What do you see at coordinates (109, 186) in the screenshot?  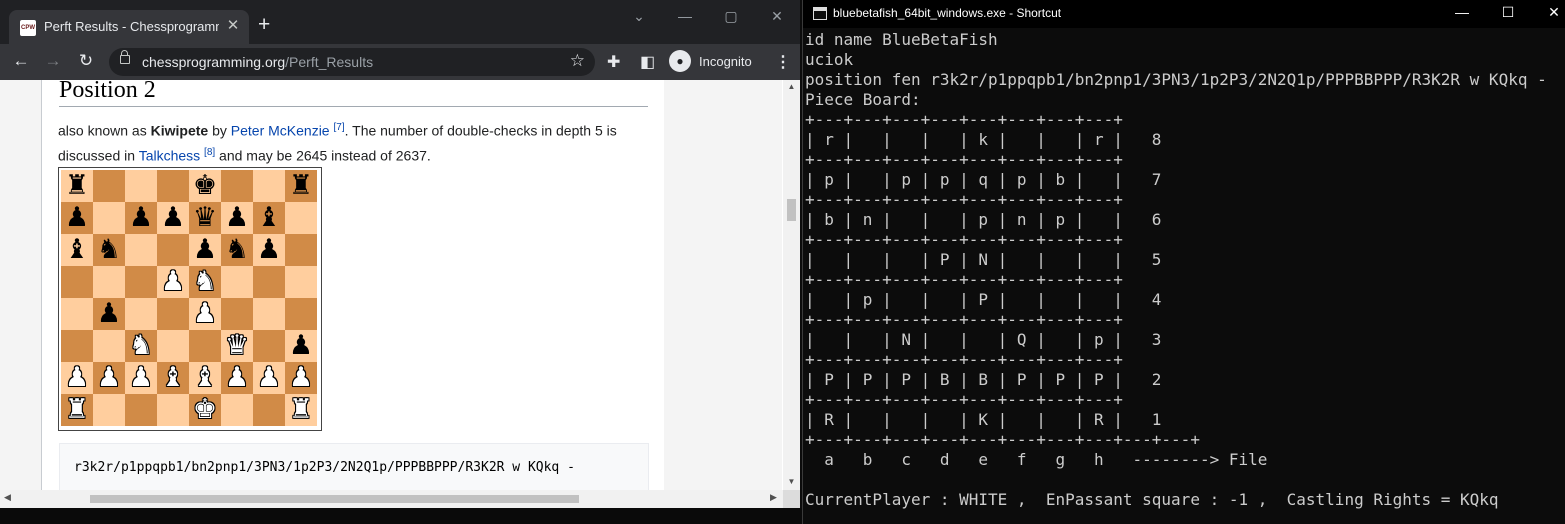 I see `square-b8` at bounding box center [109, 186].